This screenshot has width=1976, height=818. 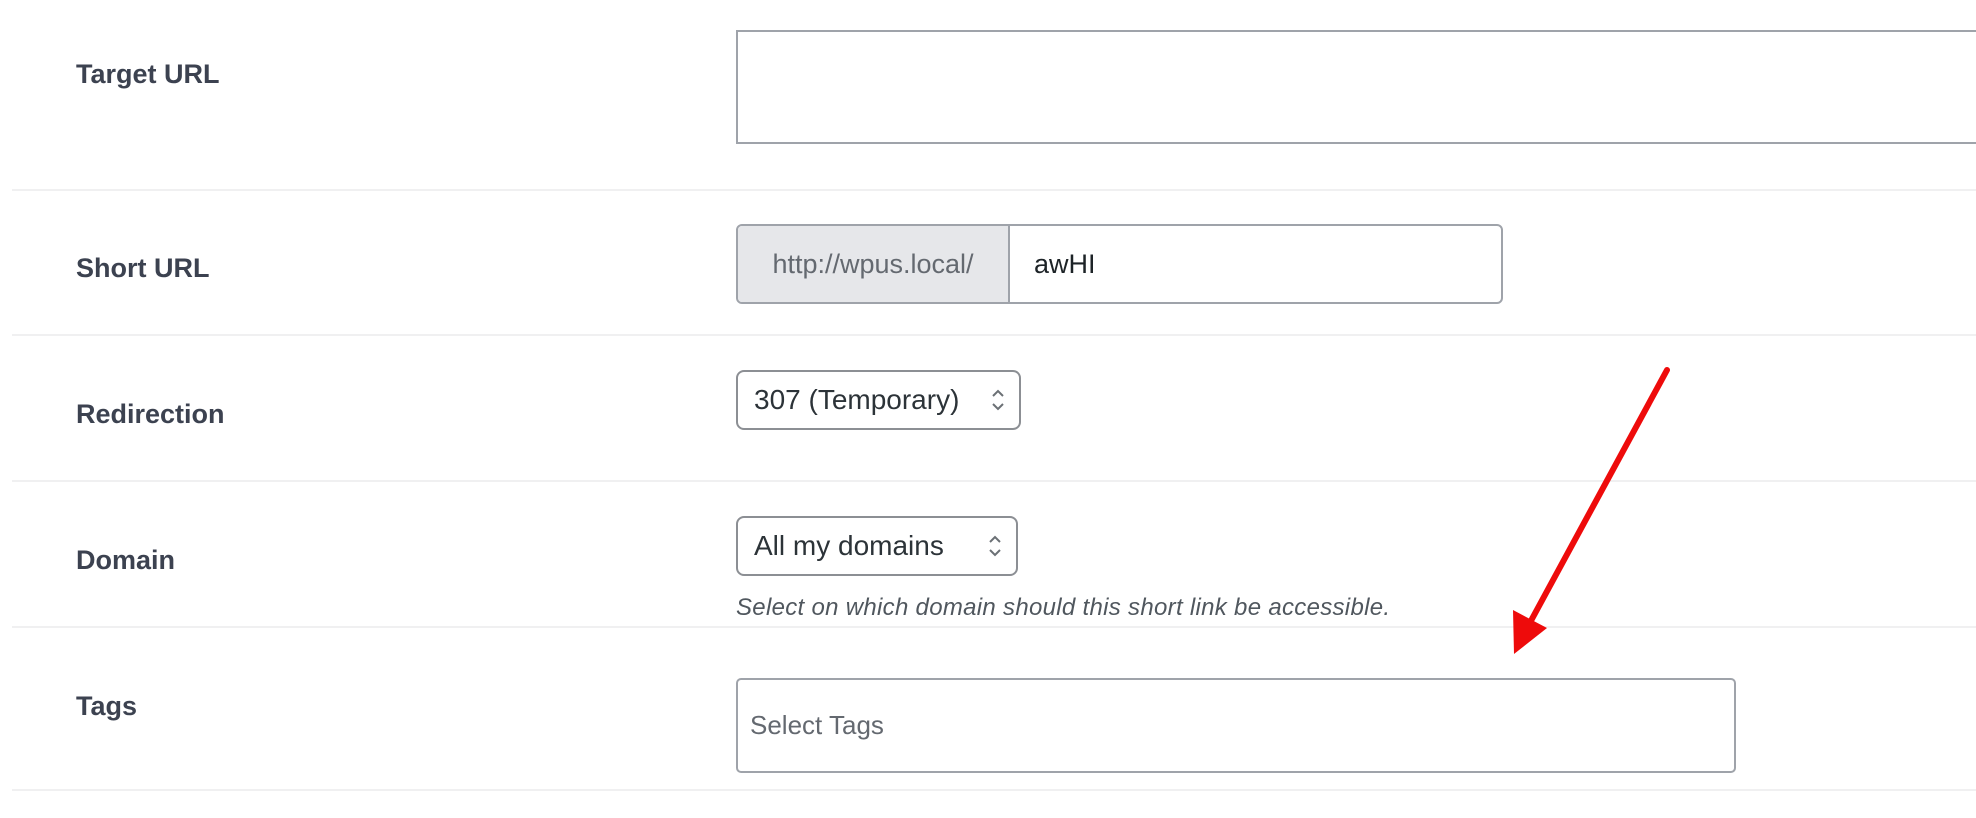 What do you see at coordinates (1236, 725) in the screenshot?
I see `tags-input: Select Tags` at bounding box center [1236, 725].